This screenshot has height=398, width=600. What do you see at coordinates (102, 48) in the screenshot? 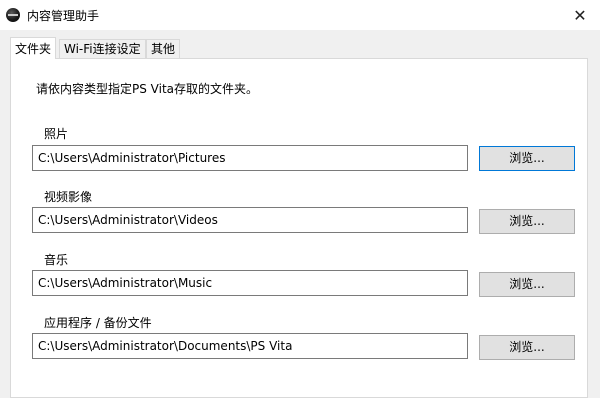
I see `tab-wifi-settings: Wi-Fi连接设定` at bounding box center [102, 48].